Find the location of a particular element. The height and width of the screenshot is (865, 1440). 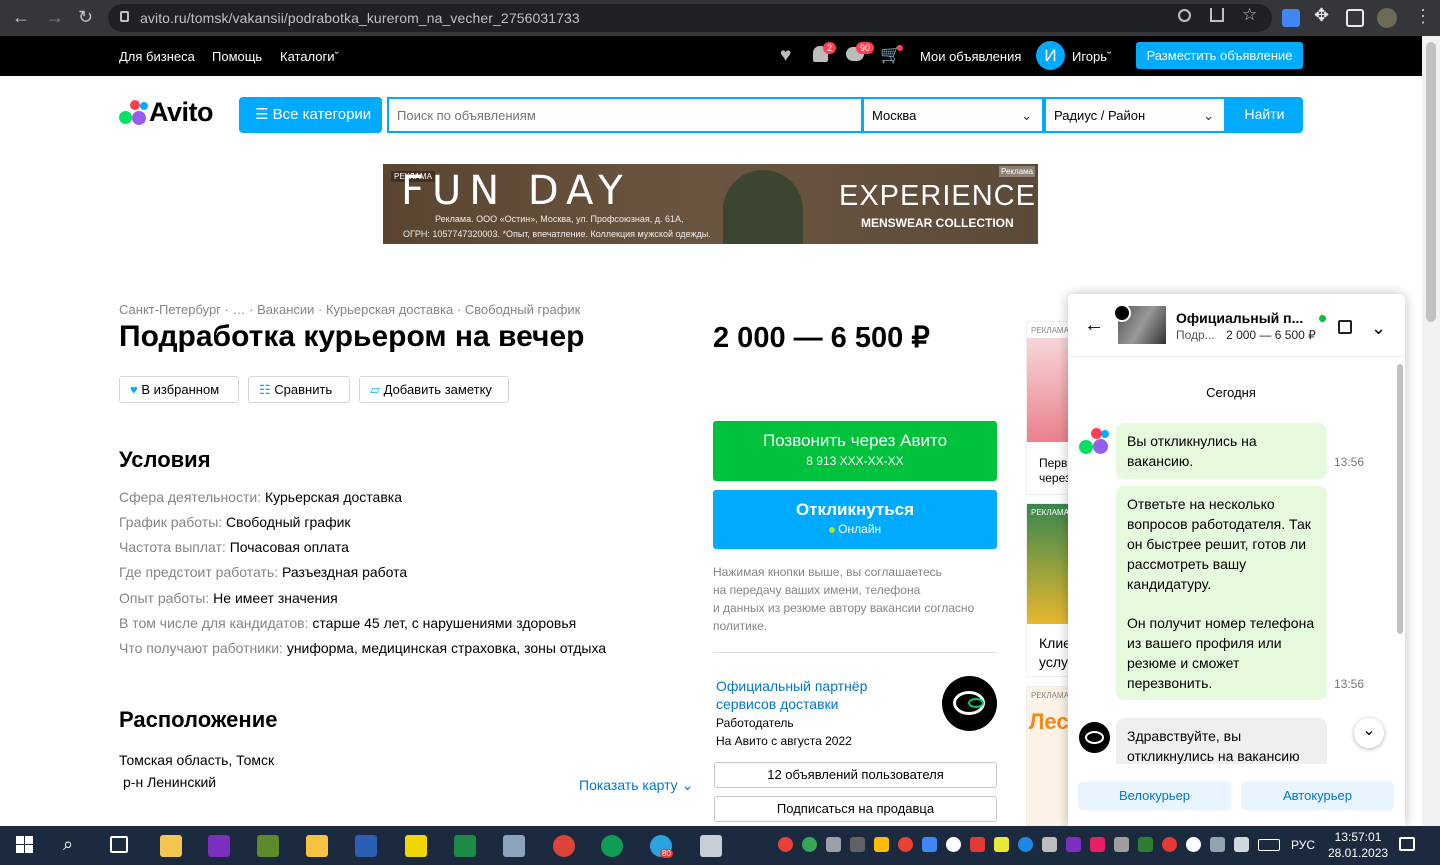

chevron-down-icon: ˇ is located at coordinates (1109, 56).